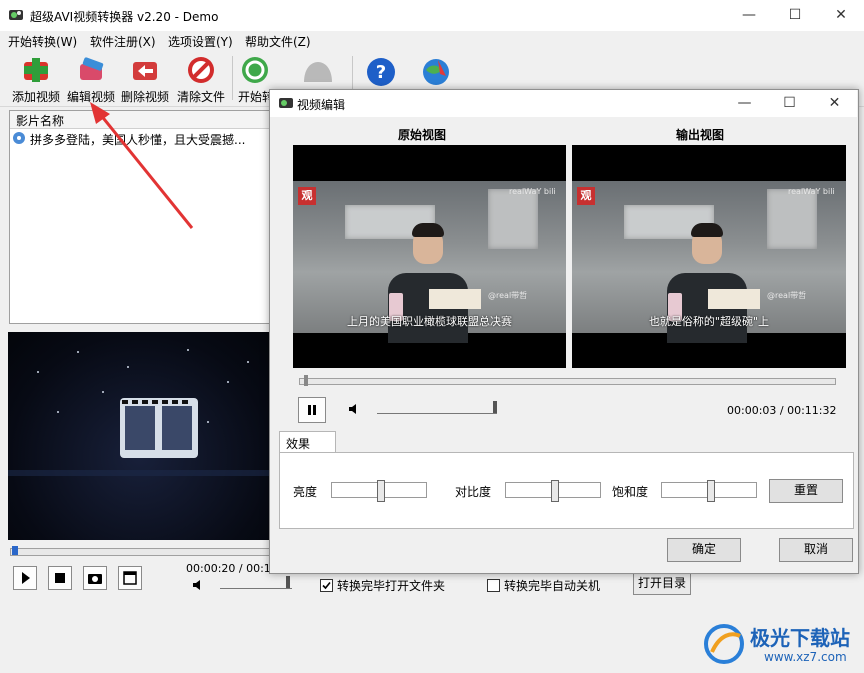 The width and height of the screenshot is (864, 673). What do you see at coordinates (42, 41) in the screenshot?
I see `menu-start-convert: 开始转换(W)` at bounding box center [42, 41].